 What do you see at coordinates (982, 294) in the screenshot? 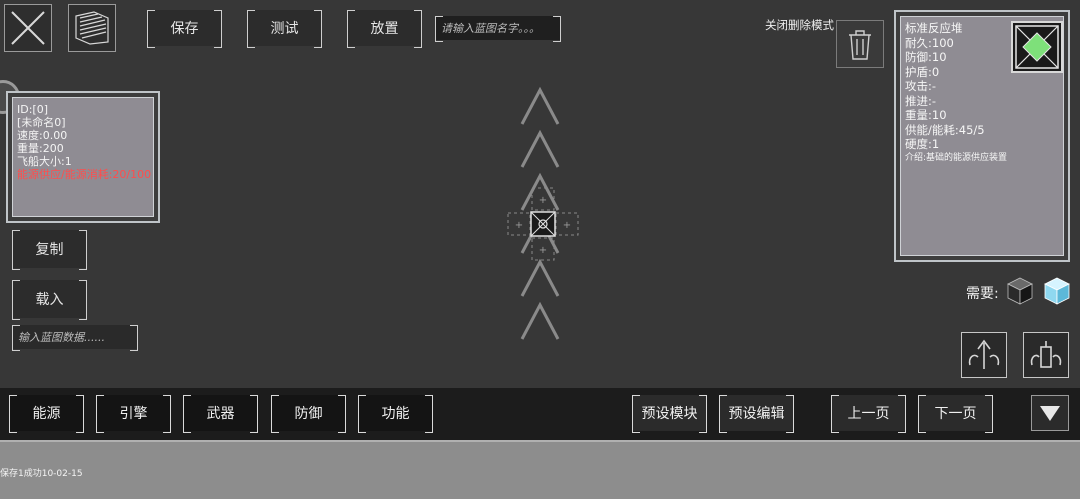
I see `needs-label: 需要:` at bounding box center [982, 294].